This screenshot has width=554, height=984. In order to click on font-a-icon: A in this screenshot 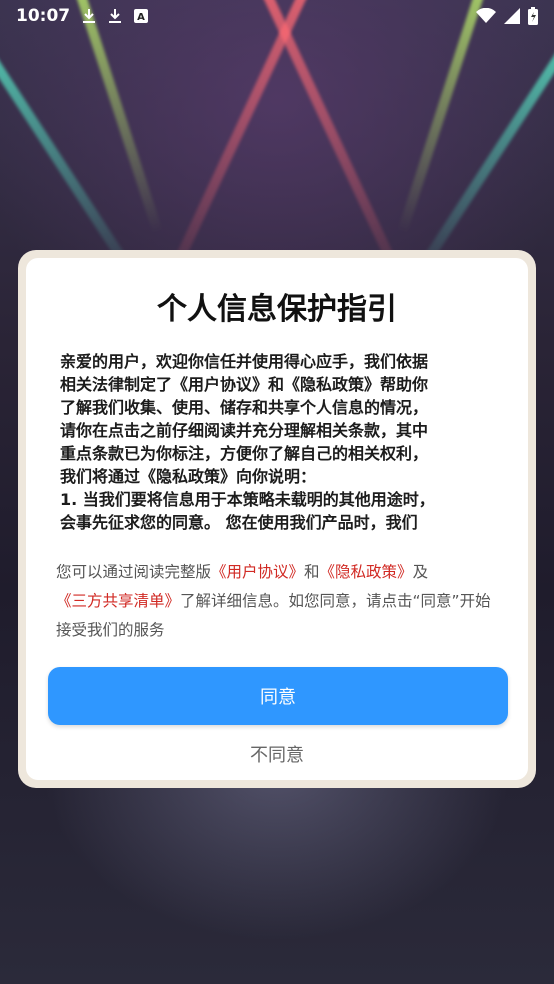, I will do `click(141, 16)`.